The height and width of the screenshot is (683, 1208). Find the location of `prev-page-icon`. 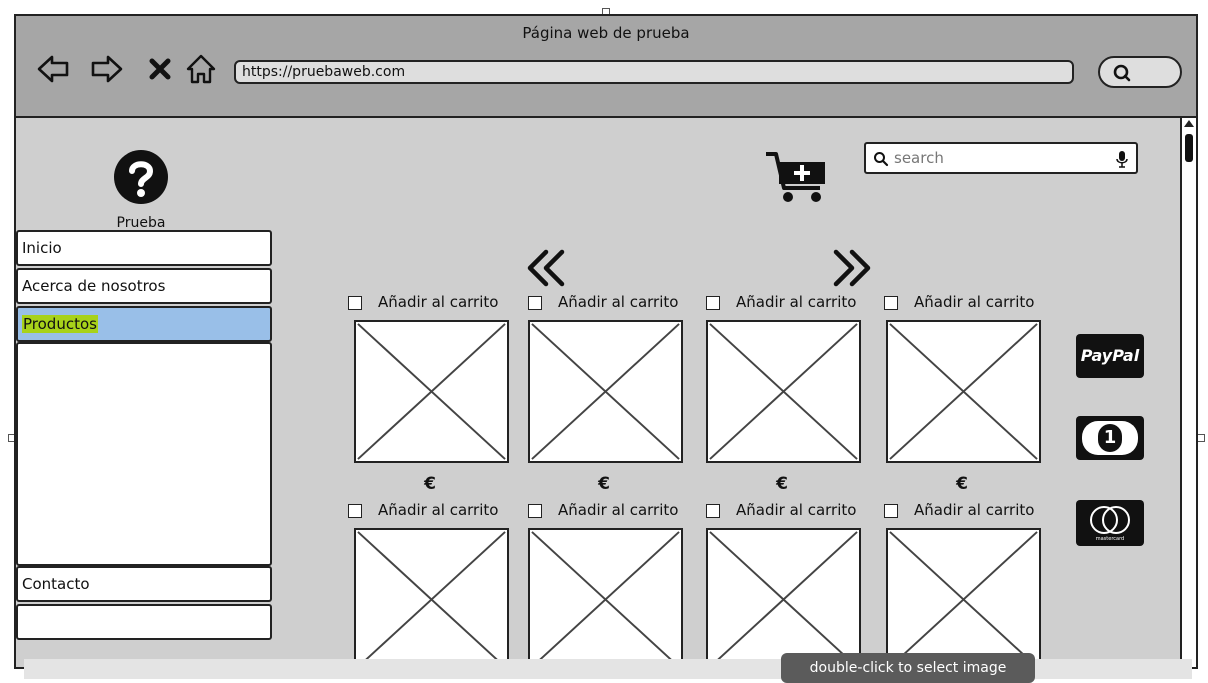

prev-page-icon is located at coordinates (546, 268).